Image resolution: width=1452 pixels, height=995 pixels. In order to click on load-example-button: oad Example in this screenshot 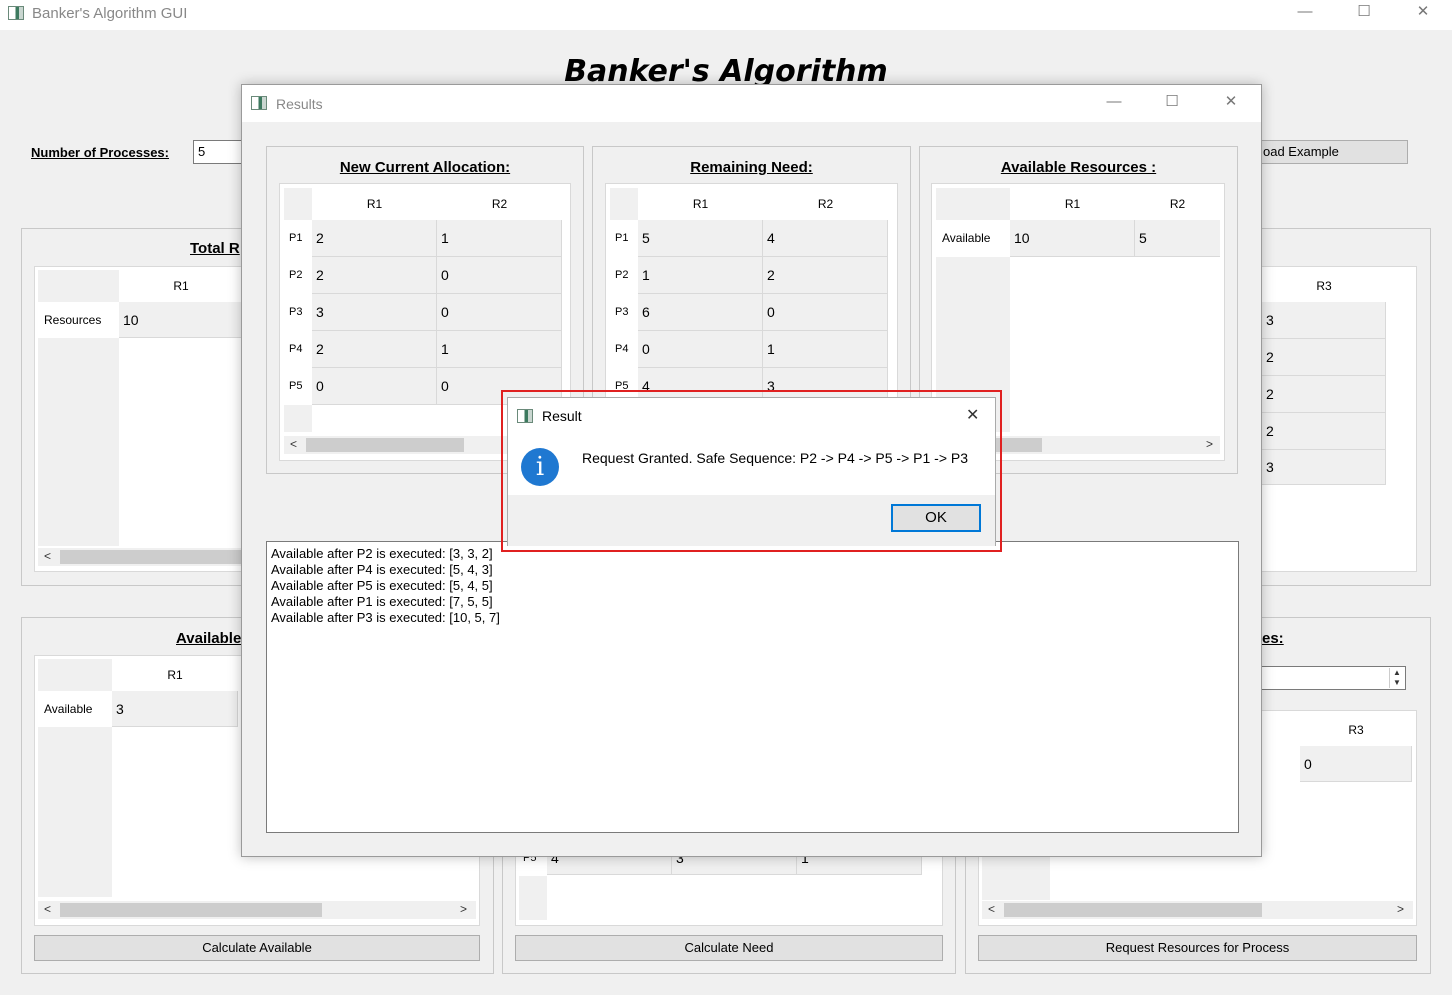, I will do `click(1324, 152)`.